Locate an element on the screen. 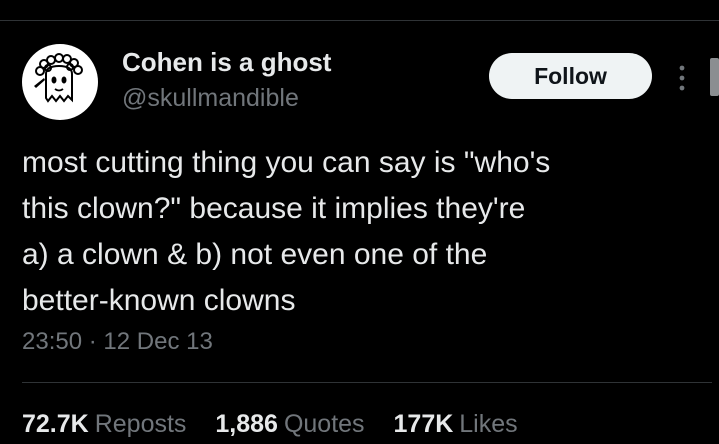 This screenshot has width=719, height=444. tweet-date: 12 Dec 13 is located at coordinates (158, 341).